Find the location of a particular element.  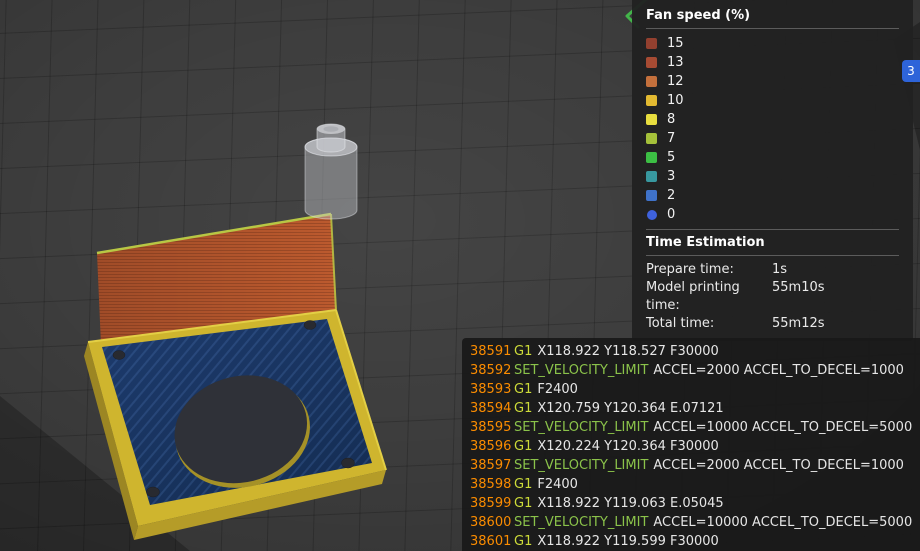

gcode-line: 38593 G1 F2400 is located at coordinates (691, 389).